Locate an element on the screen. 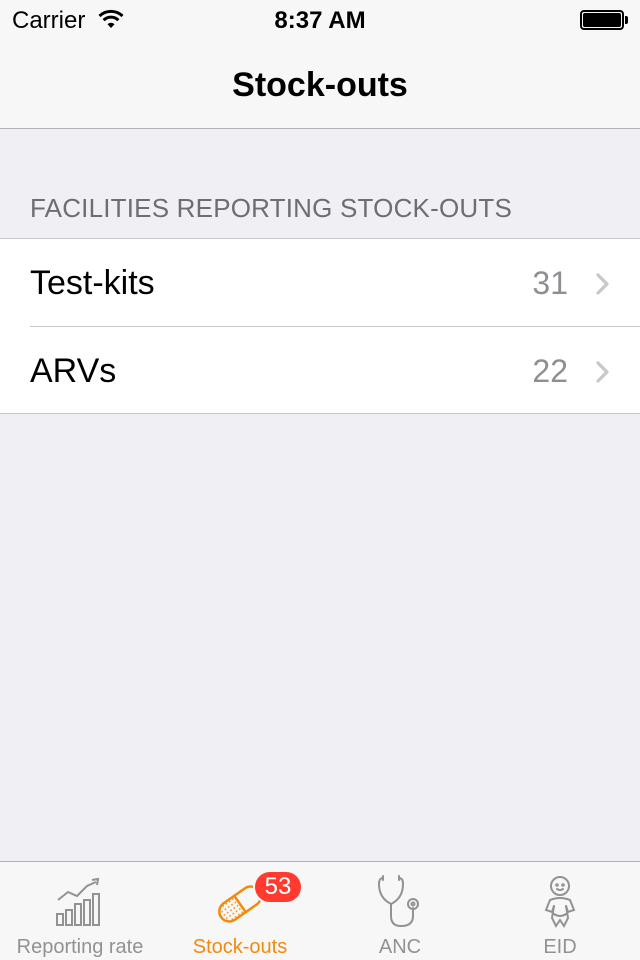 This screenshot has height=960, width=640. status-bar: Carrier 8:37 AM is located at coordinates (320, 20).